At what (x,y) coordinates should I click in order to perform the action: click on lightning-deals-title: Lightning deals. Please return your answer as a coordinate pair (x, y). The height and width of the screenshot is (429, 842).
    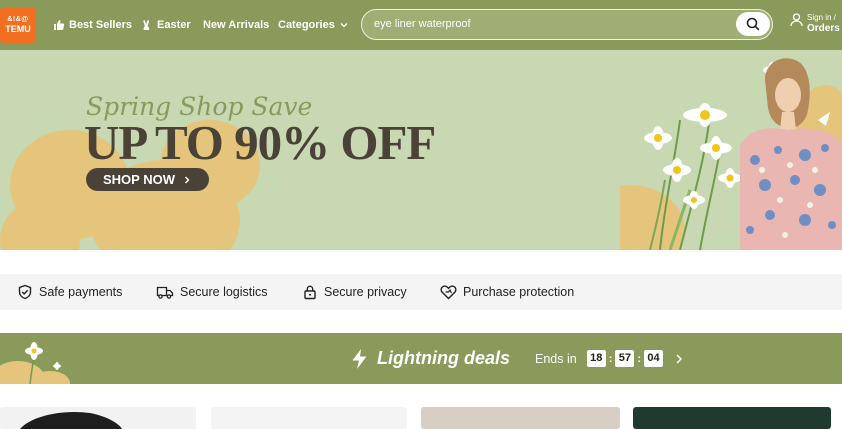
    Looking at the image, I should click on (430, 358).